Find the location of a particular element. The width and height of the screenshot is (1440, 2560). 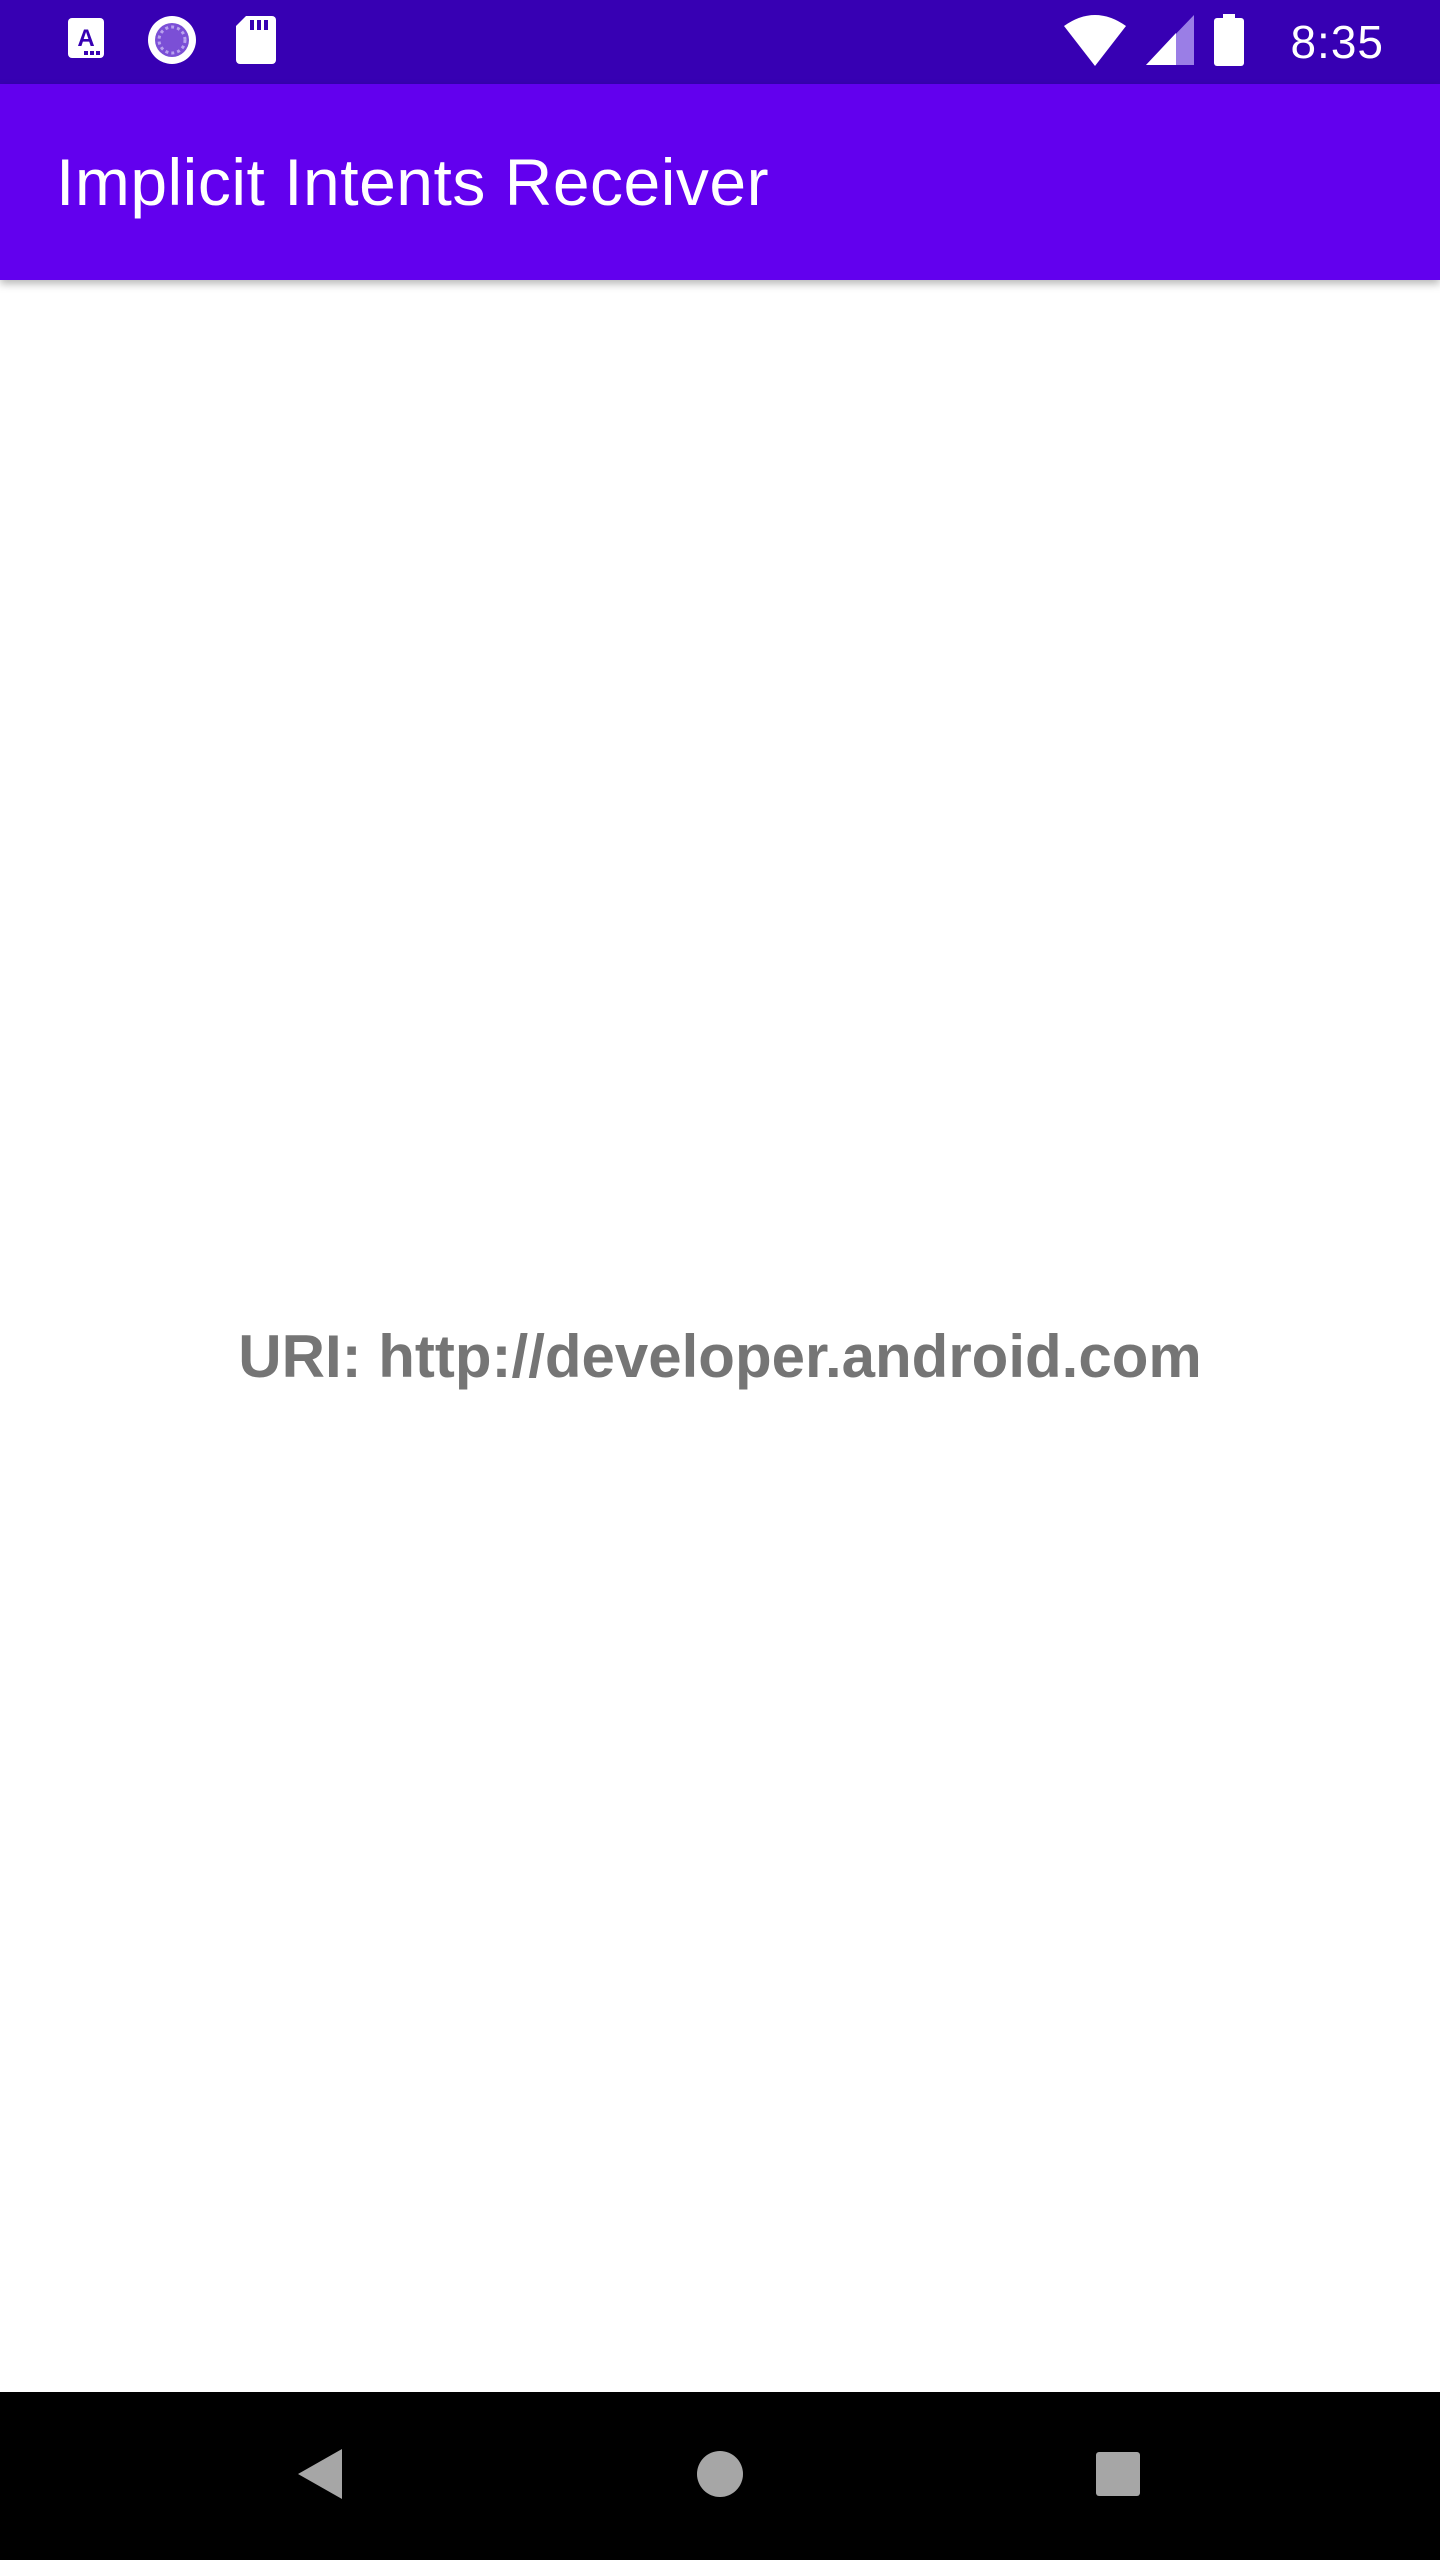

cellular-signal-icon is located at coordinates (1170, 42).